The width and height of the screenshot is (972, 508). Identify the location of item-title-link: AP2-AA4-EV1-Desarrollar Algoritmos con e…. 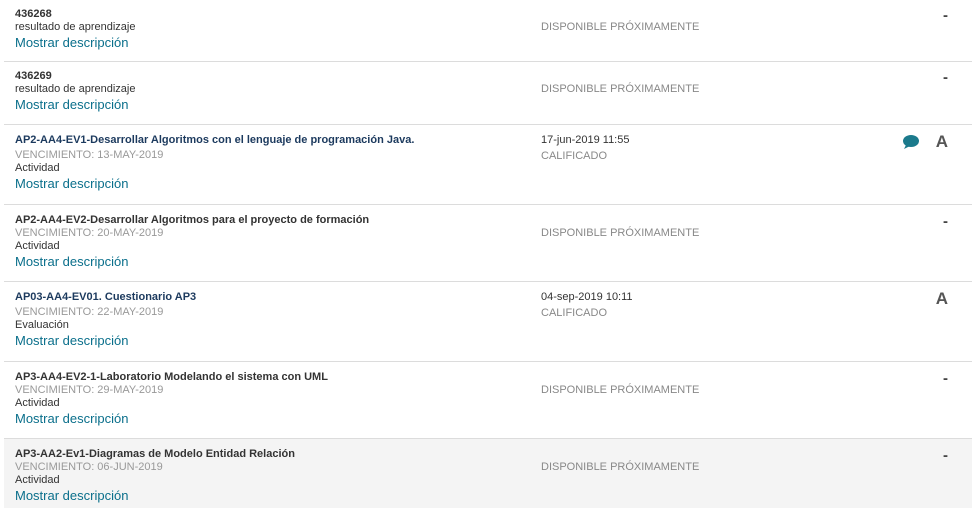
(275, 140).